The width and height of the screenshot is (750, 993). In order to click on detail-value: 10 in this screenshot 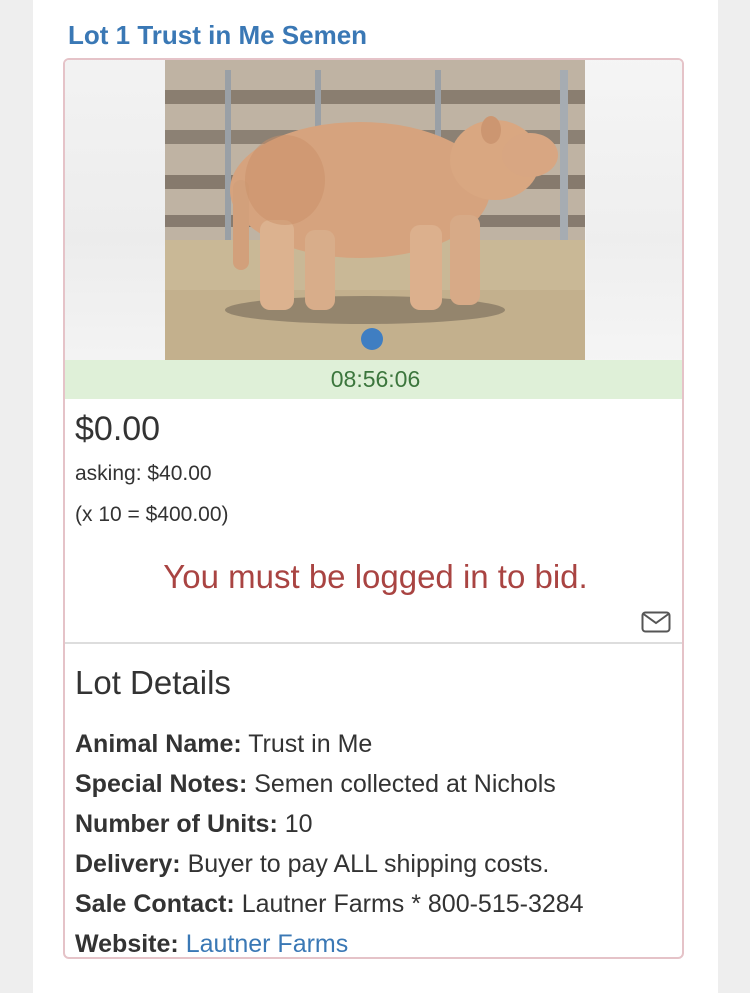, I will do `click(295, 824)`.